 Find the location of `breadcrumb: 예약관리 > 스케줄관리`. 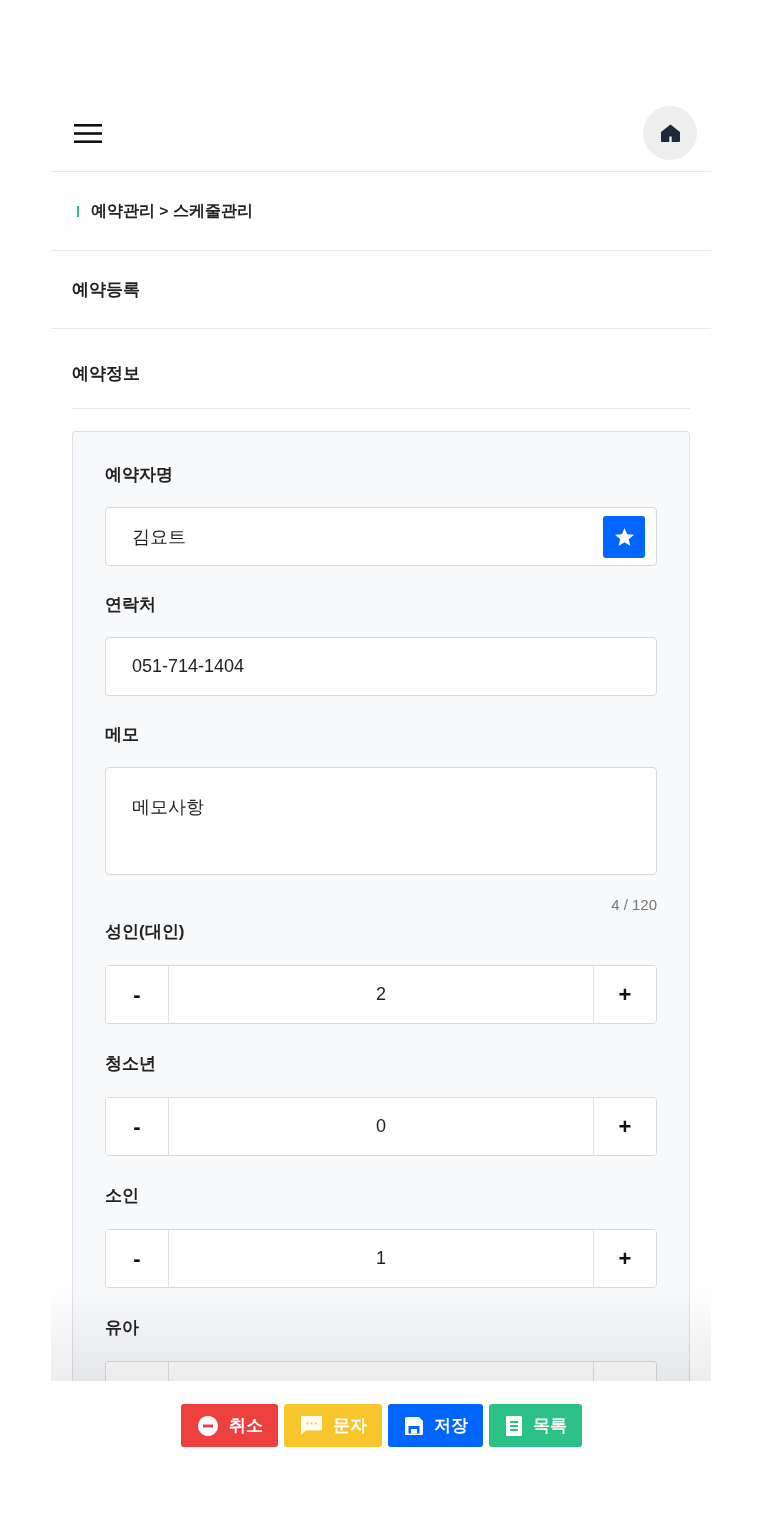

breadcrumb: 예약관리 > 스케줄관리 is located at coordinates (172, 210).